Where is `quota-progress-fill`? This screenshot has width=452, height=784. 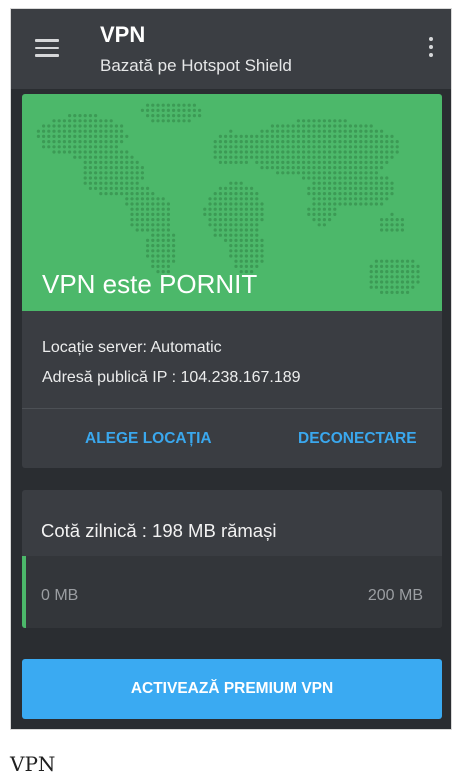
quota-progress-fill is located at coordinates (24, 592).